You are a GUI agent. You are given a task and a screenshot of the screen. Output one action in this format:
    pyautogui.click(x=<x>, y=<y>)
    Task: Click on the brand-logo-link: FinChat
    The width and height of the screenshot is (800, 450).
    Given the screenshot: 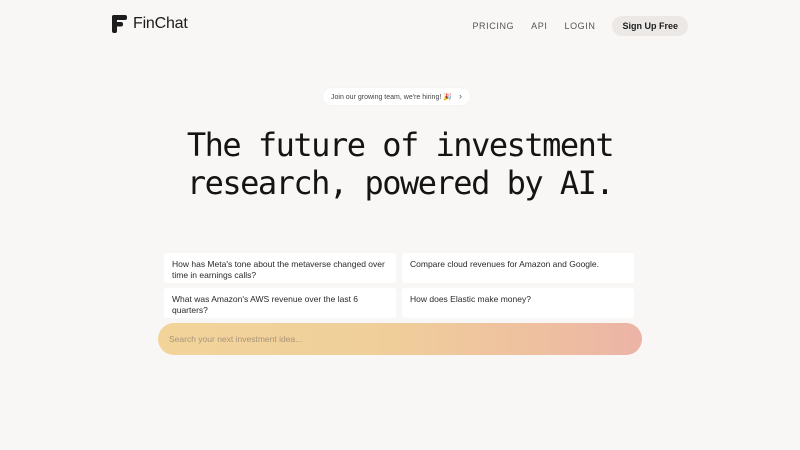 What is the action you would take?
    pyautogui.click(x=150, y=24)
    